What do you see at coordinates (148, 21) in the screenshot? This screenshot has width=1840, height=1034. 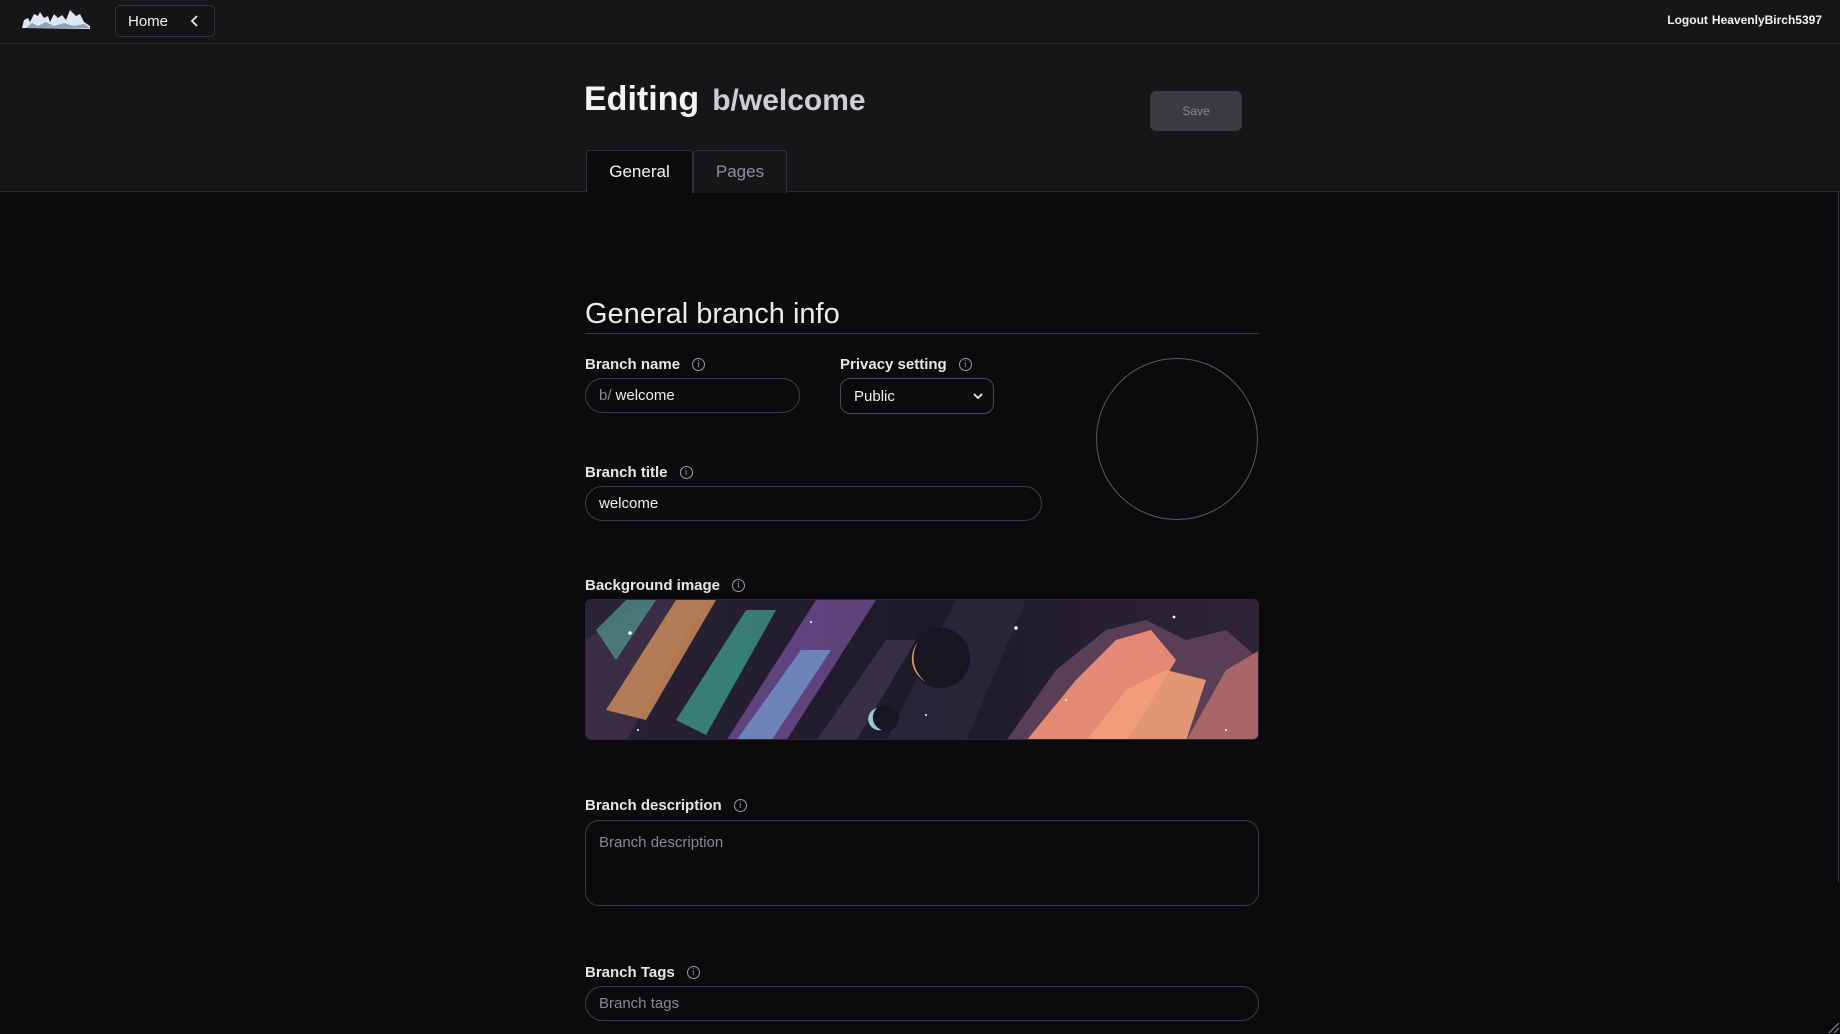 I see `home-button-label: Home` at bounding box center [148, 21].